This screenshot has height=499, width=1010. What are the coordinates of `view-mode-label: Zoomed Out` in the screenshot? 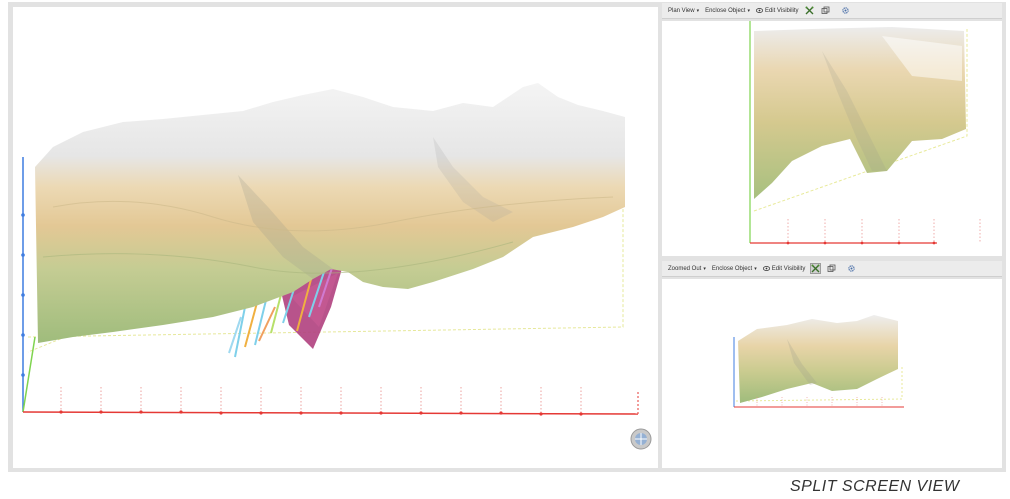 It's located at (685, 268).